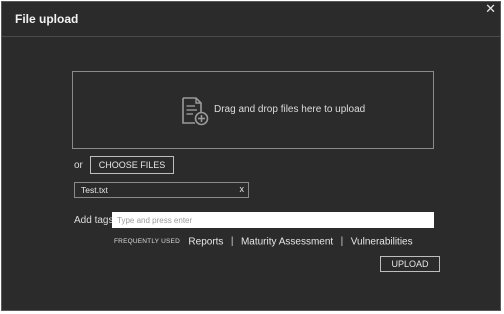 The width and height of the screenshot is (504, 314). I want to click on close-icon: ✕, so click(490, 8).